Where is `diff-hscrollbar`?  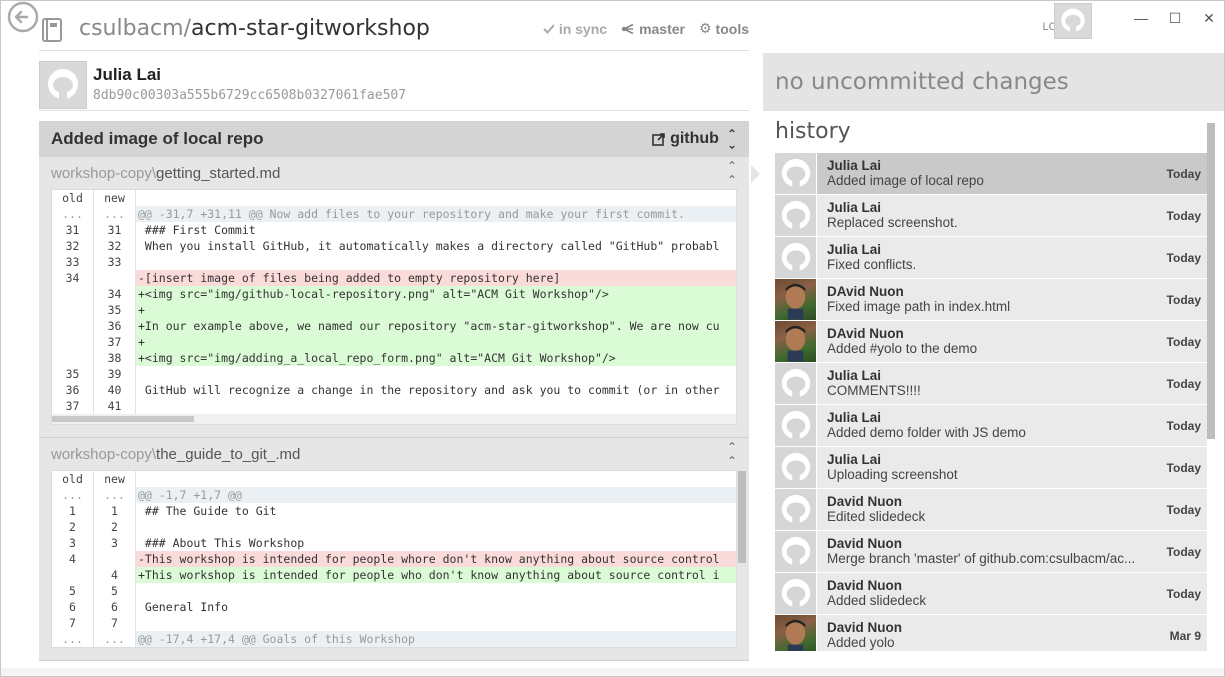
diff-hscrollbar is located at coordinates (394, 419).